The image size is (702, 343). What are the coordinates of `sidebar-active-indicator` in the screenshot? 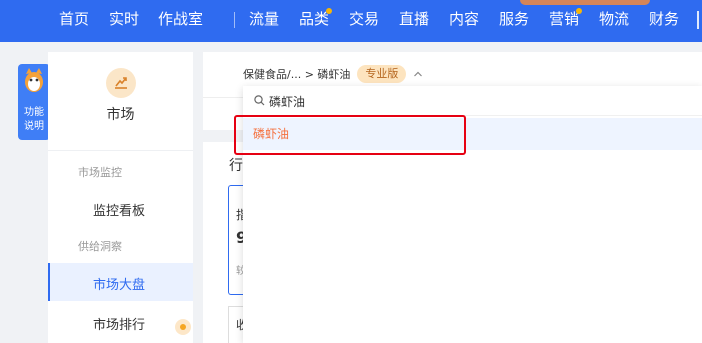 It's located at (49, 282).